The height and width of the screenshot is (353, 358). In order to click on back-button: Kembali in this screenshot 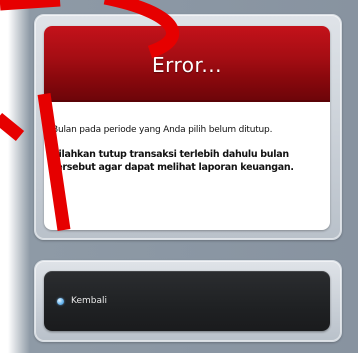, I will do `click(187, 301)`.